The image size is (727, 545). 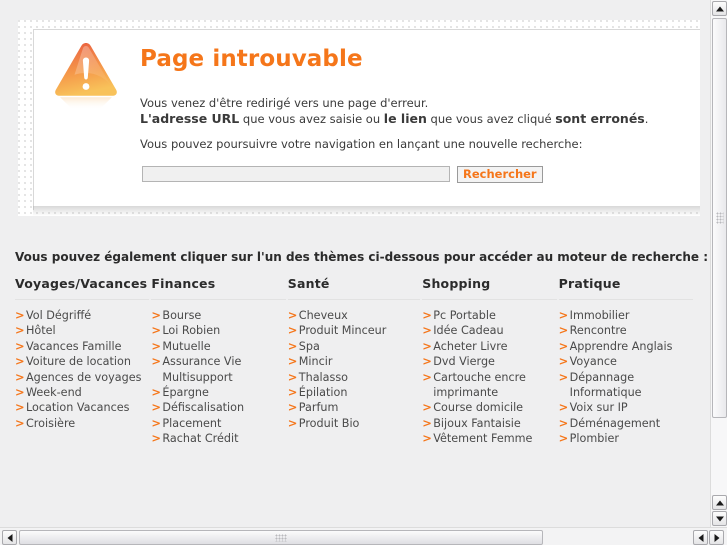 I want to click on scroll-up-button-secondary, so click(x=719, y=502).